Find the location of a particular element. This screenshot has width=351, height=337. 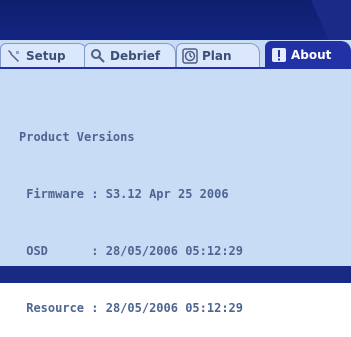

magnifier-icon is located at coordinates (98, 56).